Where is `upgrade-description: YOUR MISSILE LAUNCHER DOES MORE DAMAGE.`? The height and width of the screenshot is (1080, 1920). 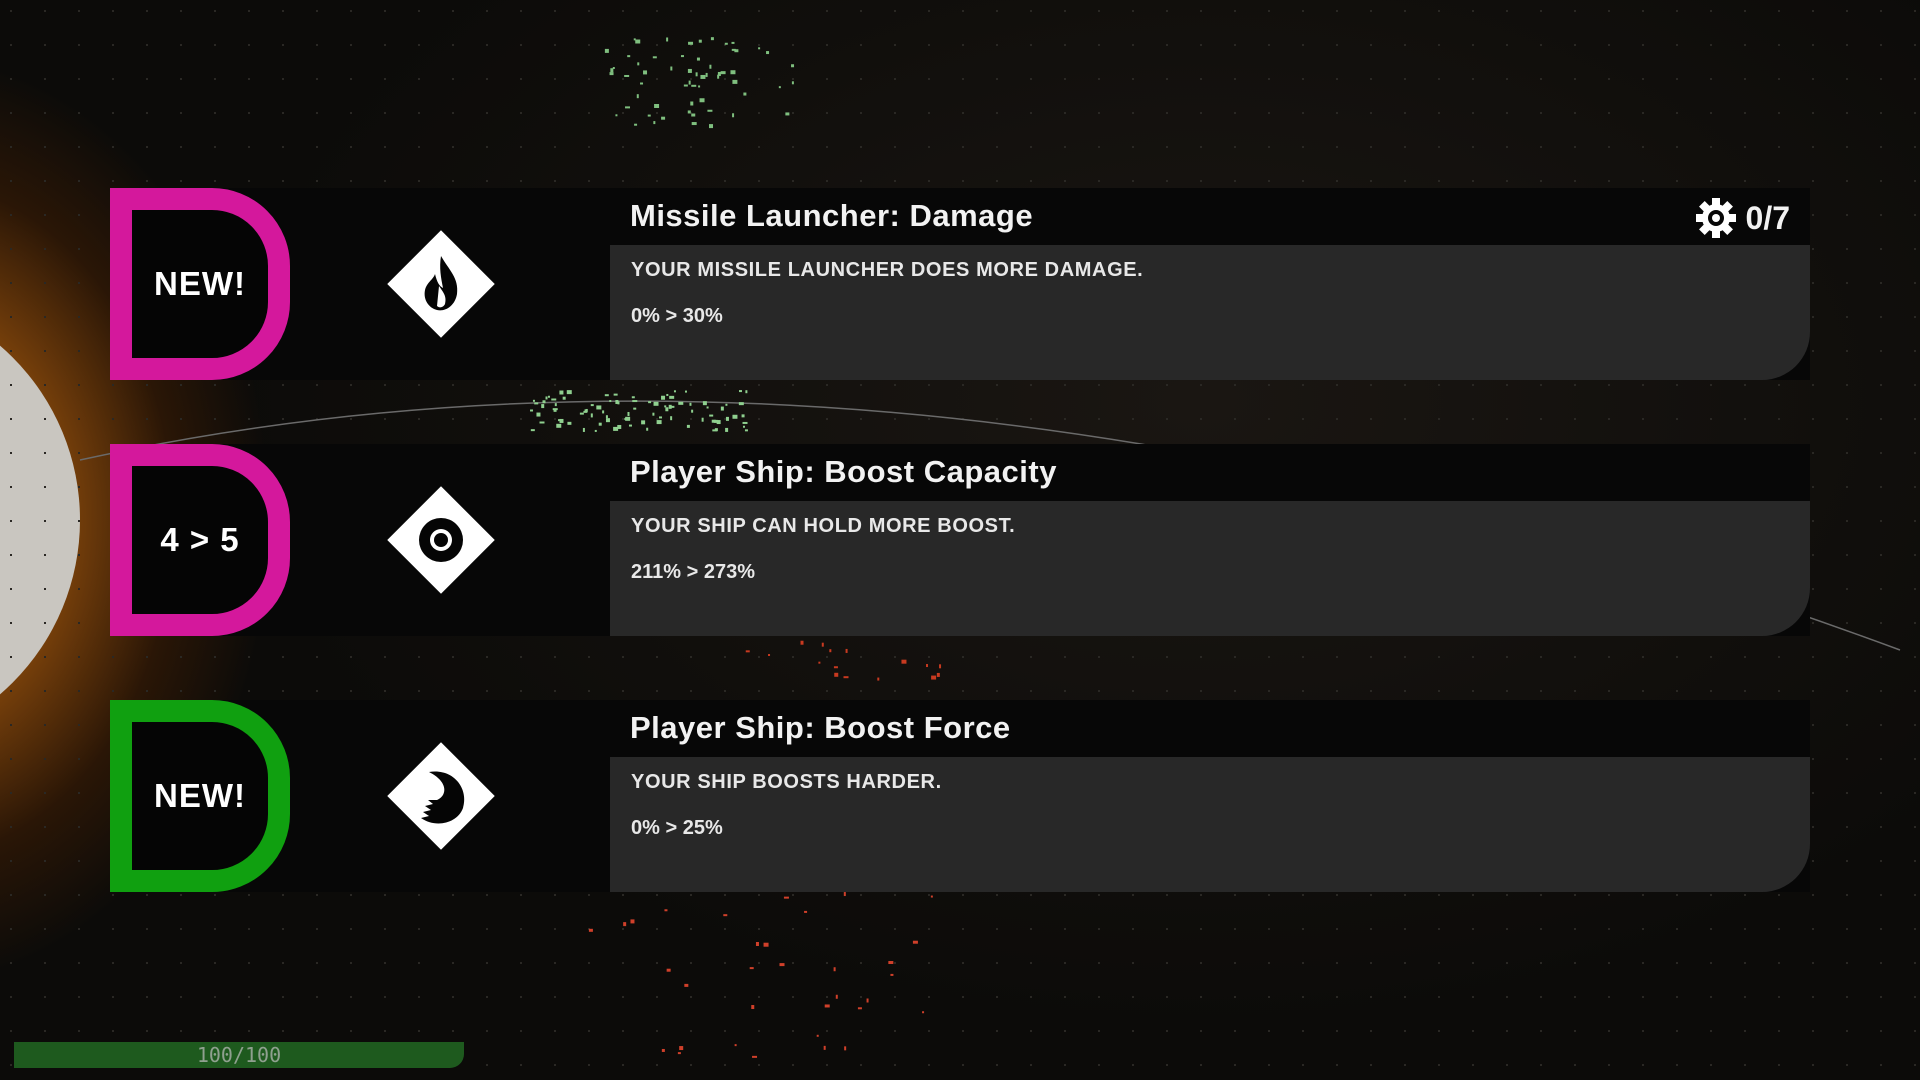
upgrade-description: YOUR MISSILE LAUNCHER DOES MORE DAMAGE. is located at coordinates (887, 270).